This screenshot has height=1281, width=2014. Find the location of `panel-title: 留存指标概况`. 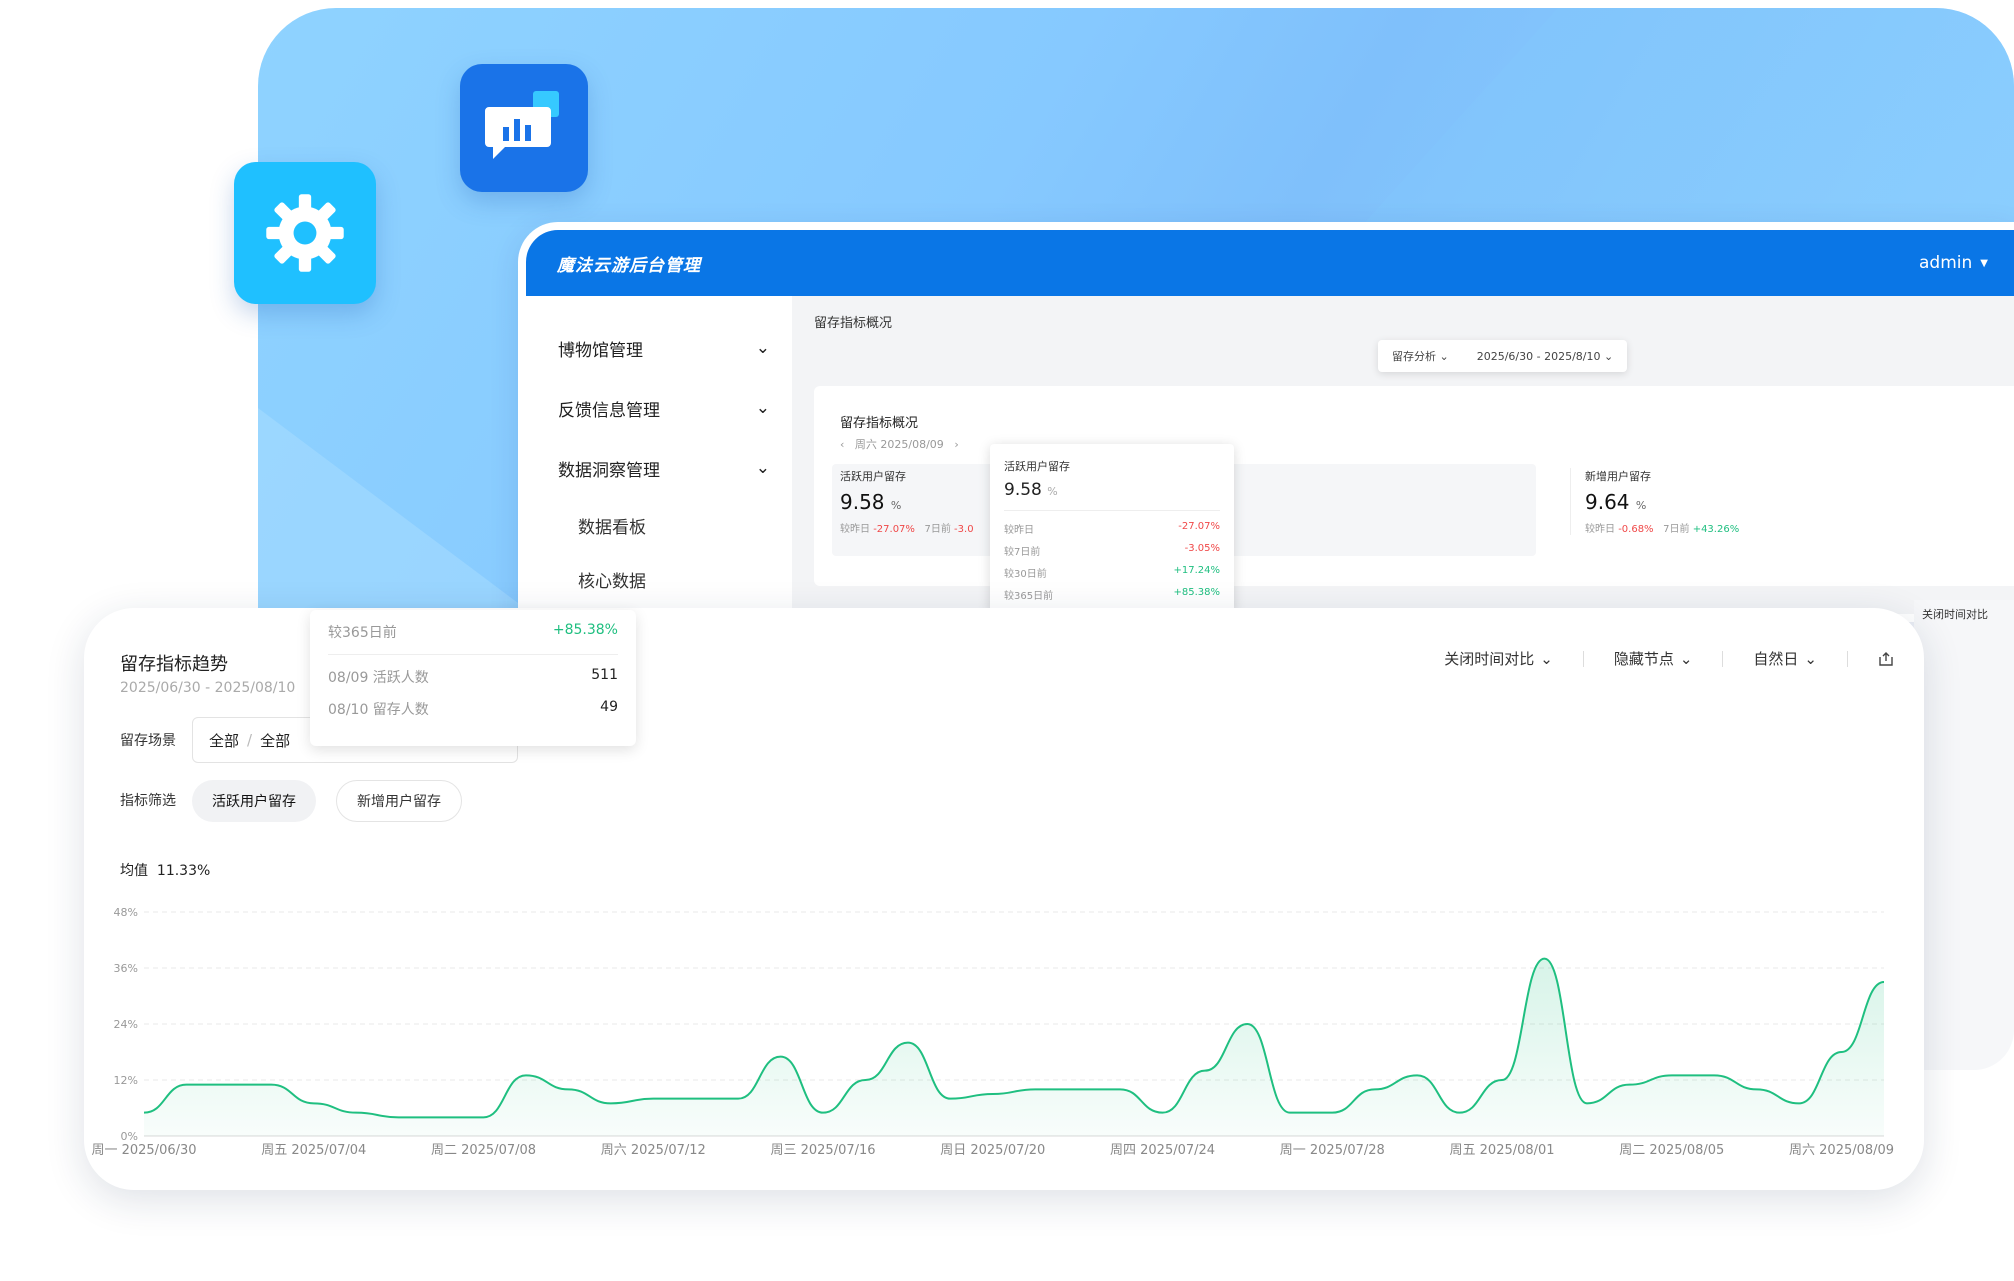

panel-title: 留存指标概况 is located at coordinates (879, 423).